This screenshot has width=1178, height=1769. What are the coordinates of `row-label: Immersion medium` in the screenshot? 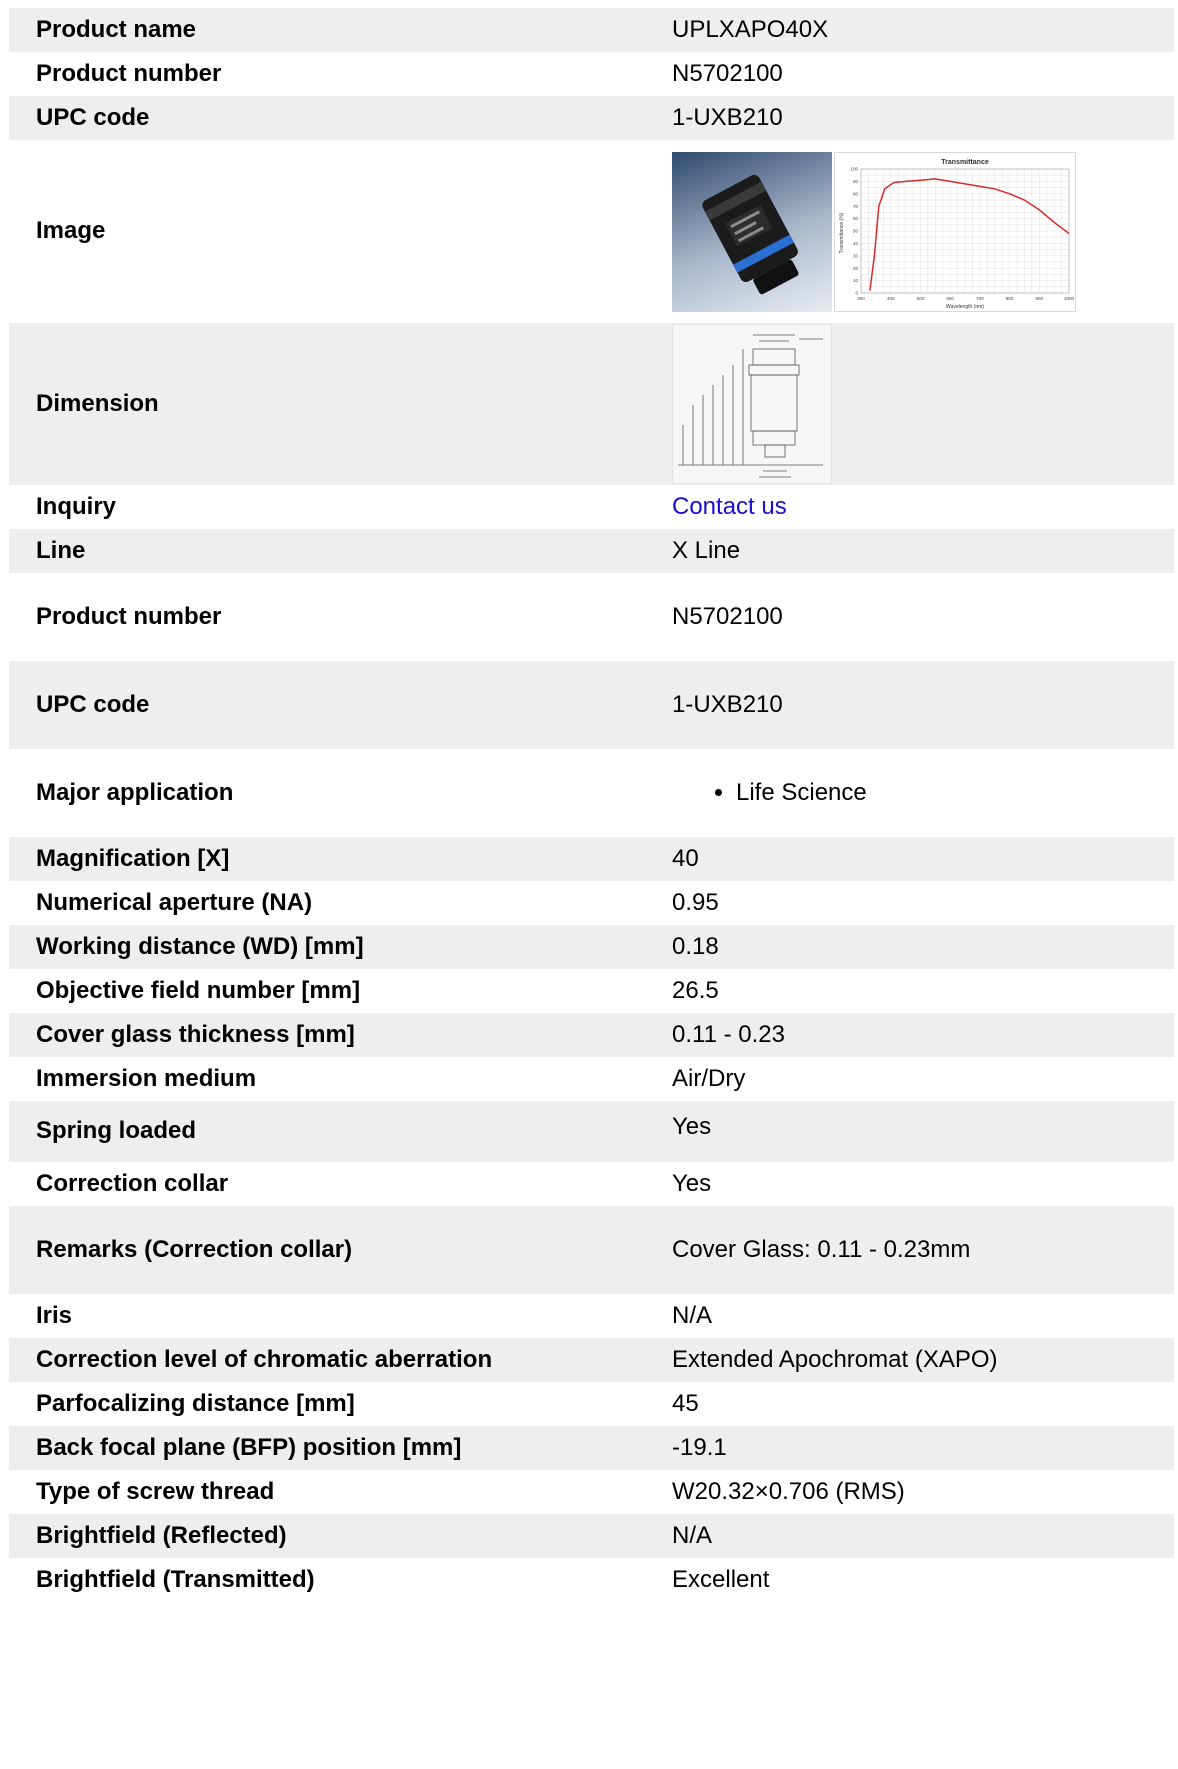 It's located at (146, 1078).